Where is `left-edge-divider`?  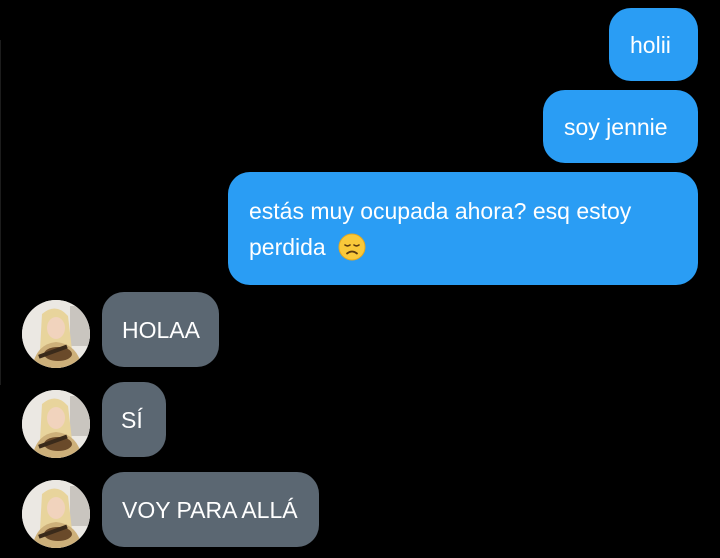
left-edge-divider is located at coordinates (0, 212).